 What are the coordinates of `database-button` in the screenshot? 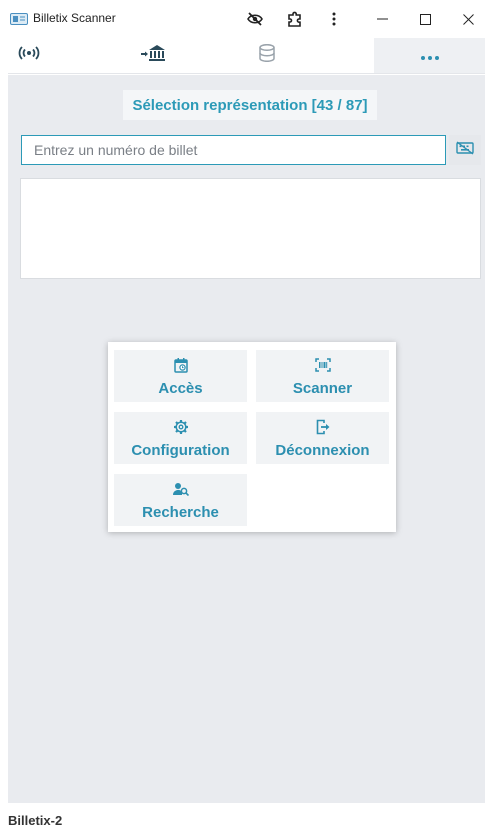 It's located at (267, 55).